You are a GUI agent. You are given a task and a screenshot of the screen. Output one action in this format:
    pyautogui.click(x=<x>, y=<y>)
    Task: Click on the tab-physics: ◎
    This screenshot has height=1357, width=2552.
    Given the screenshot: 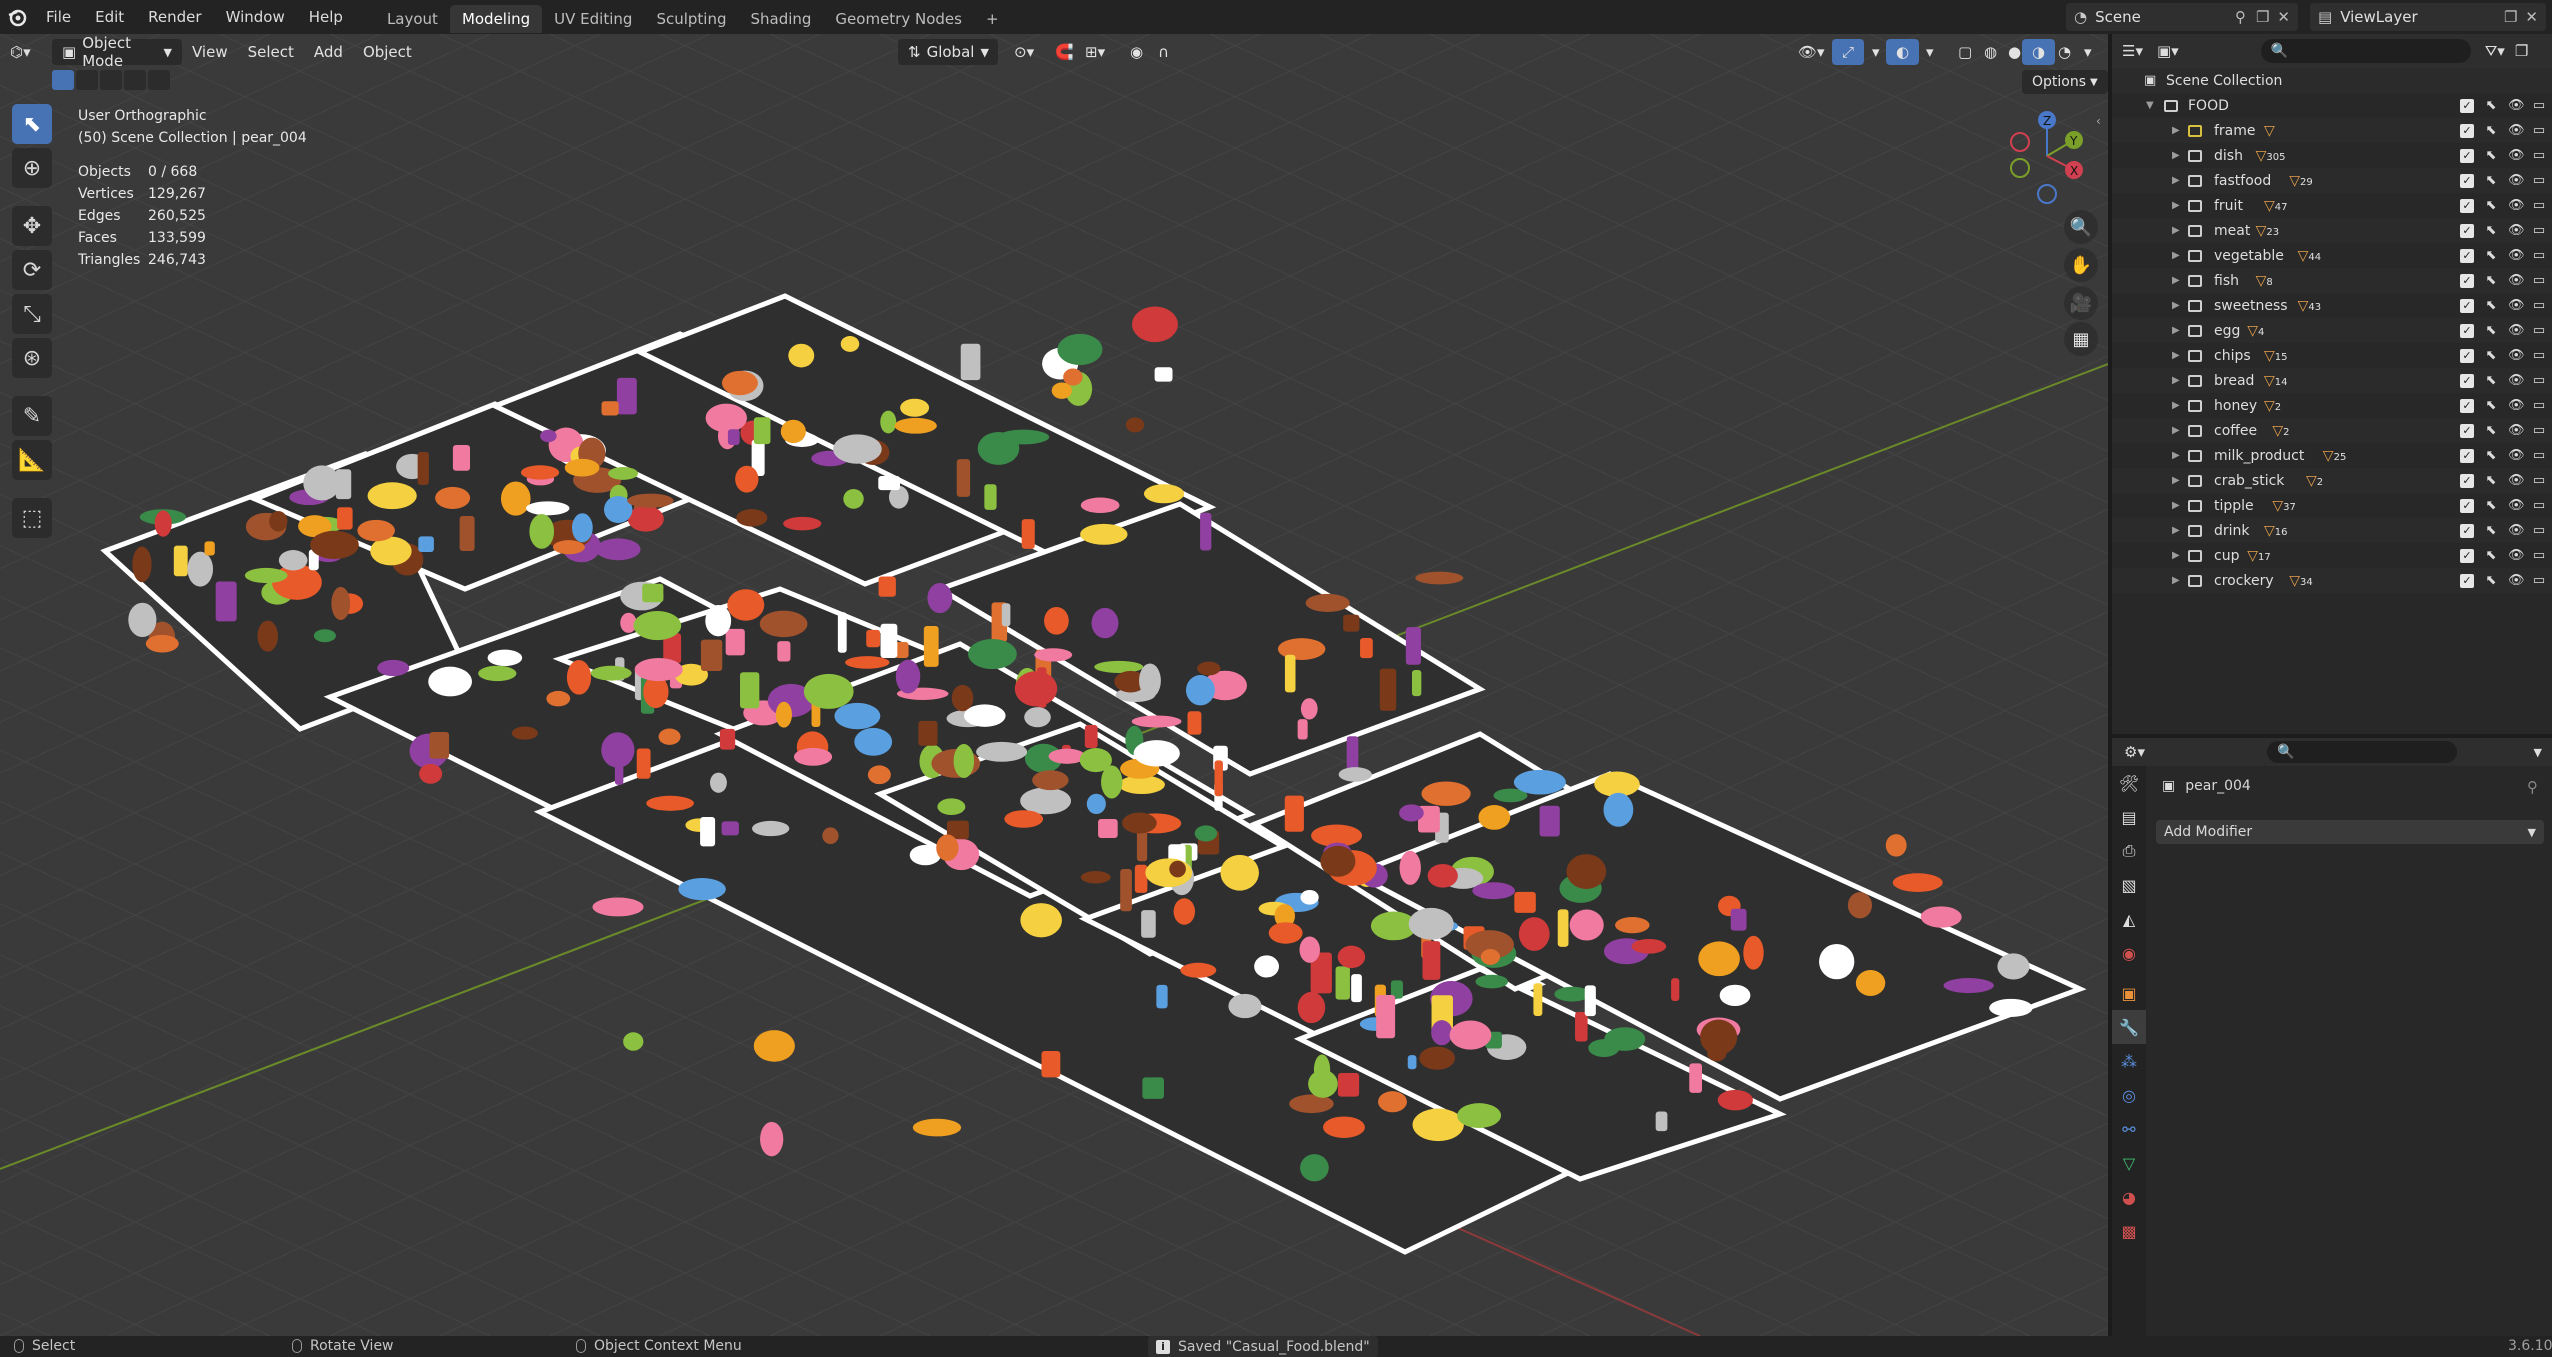 What is the action you would take?
    pyautogui.click(x=2129, y=1095)
    